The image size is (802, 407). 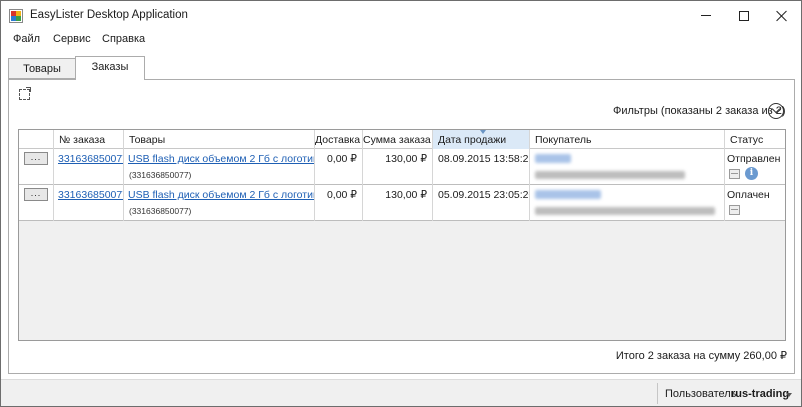 What do you see at coordinates (26, 39) in the screenshot?
I see `menu-file: Файл` at bounding box center [26, 39].